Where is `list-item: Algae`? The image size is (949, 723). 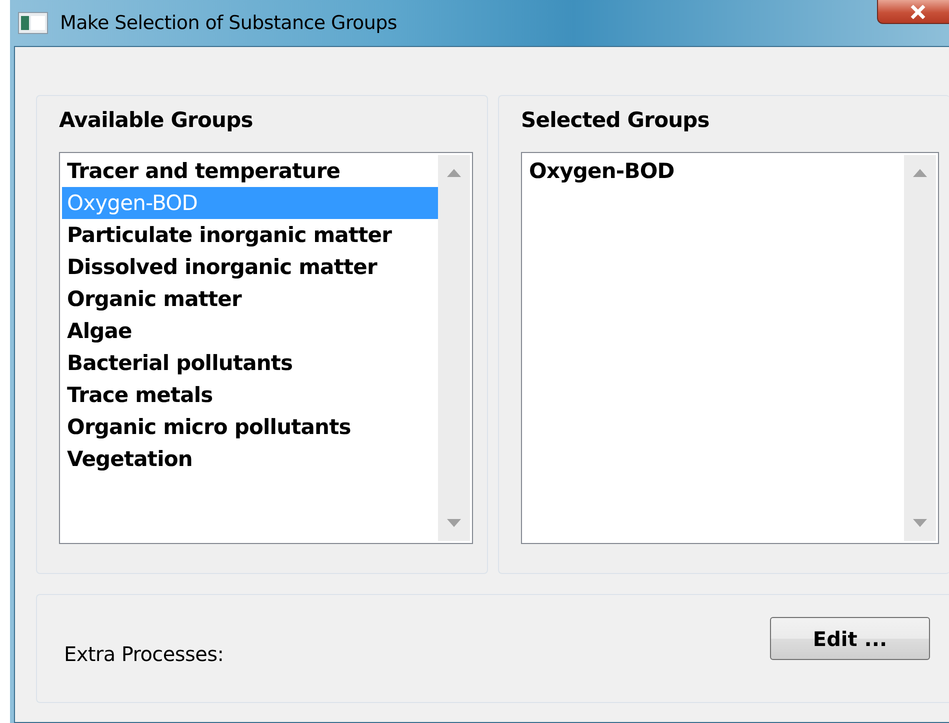 list-item: Algae is located at coordinates (250, 331).